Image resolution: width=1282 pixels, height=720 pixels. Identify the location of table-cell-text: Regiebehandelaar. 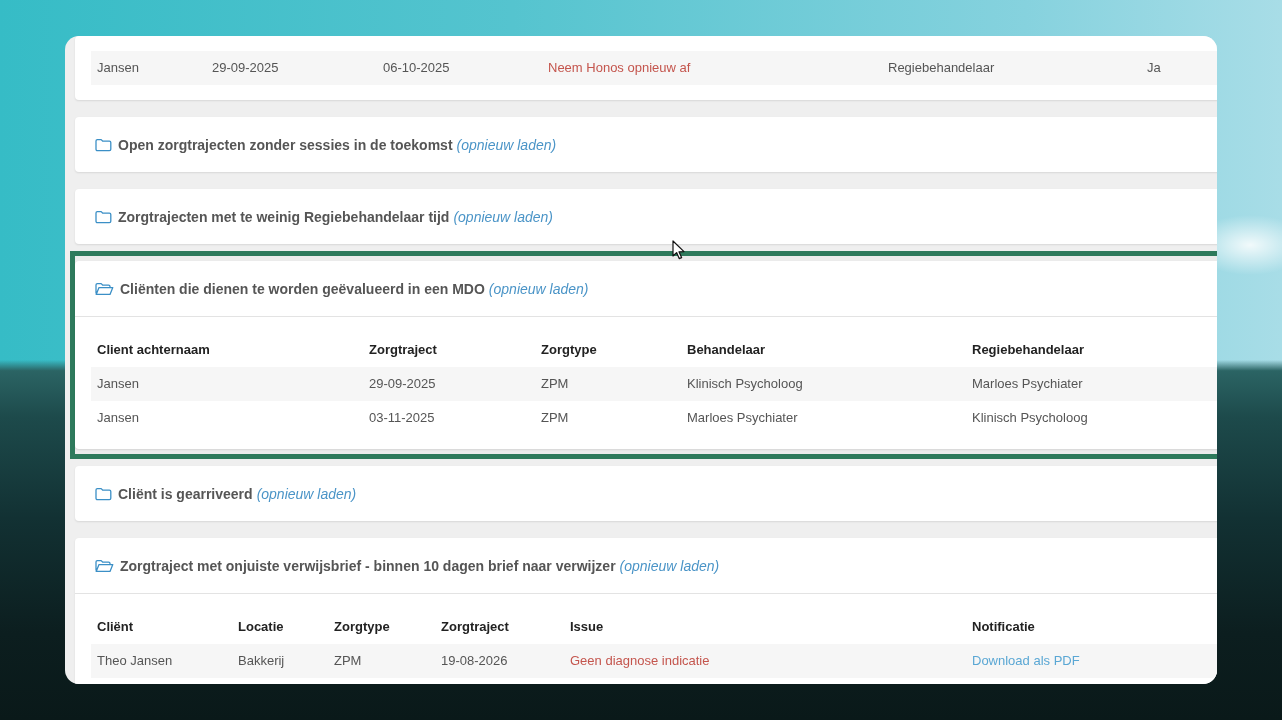
(941, 68).